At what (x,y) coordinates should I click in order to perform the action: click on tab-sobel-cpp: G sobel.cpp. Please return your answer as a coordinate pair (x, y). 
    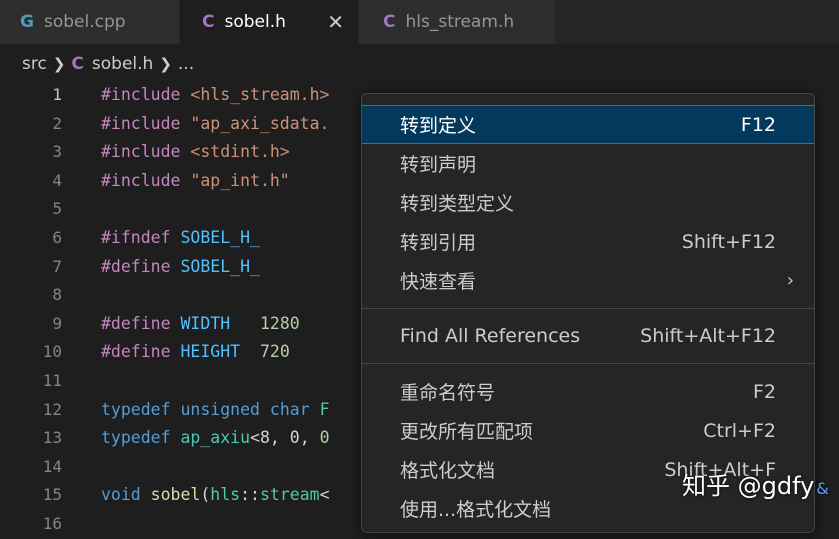
    Looking at the image, I should click on (89, 22).